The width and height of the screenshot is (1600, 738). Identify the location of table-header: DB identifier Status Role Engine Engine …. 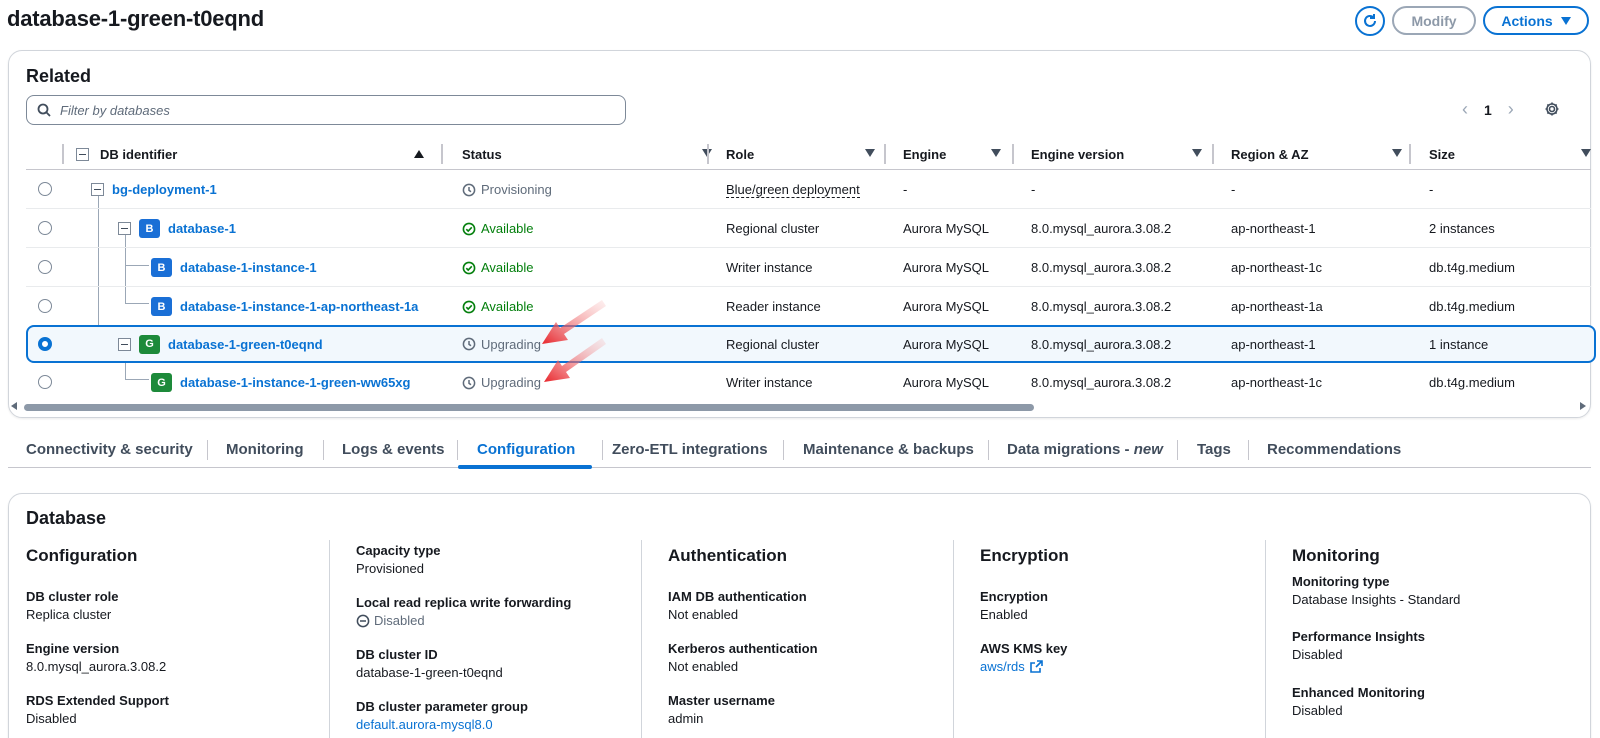
(808, 154).